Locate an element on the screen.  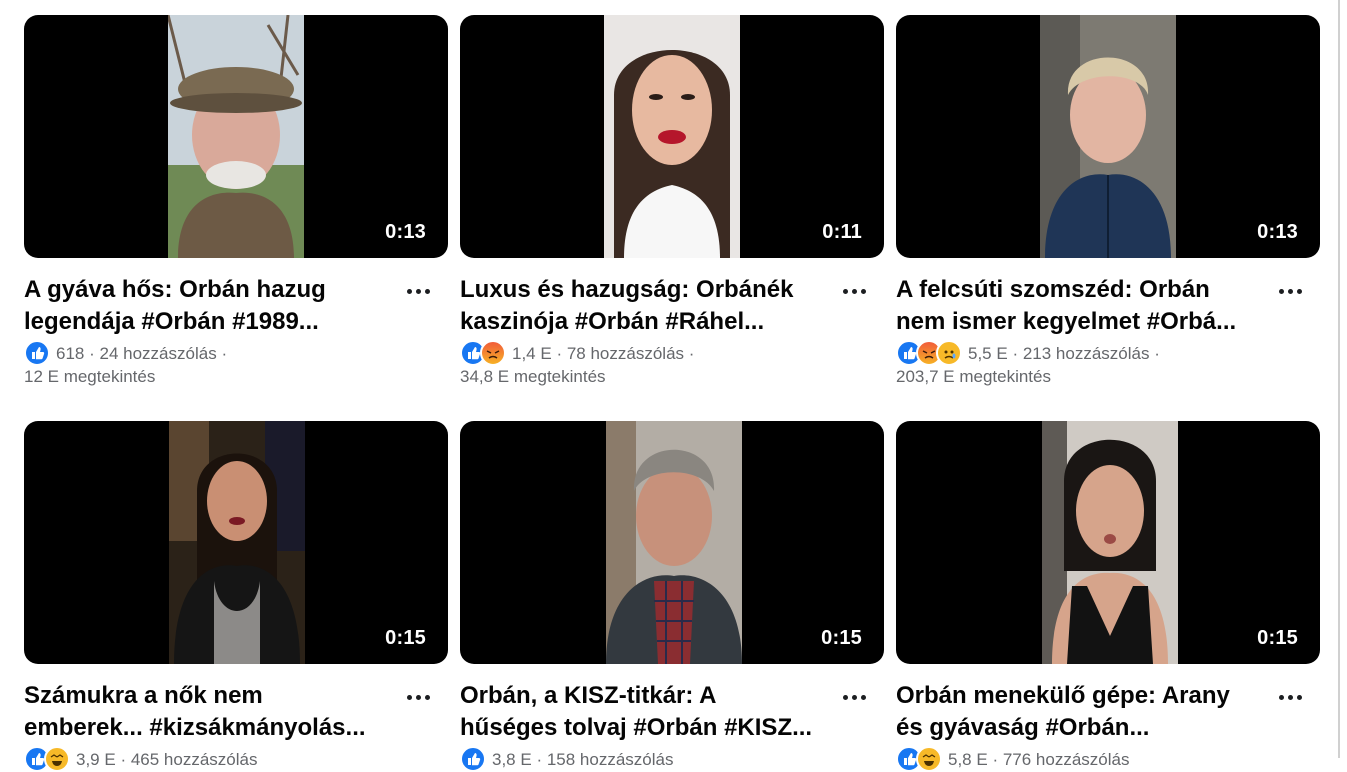
video-duration: 0:11 is located at coordinates (842, 232).